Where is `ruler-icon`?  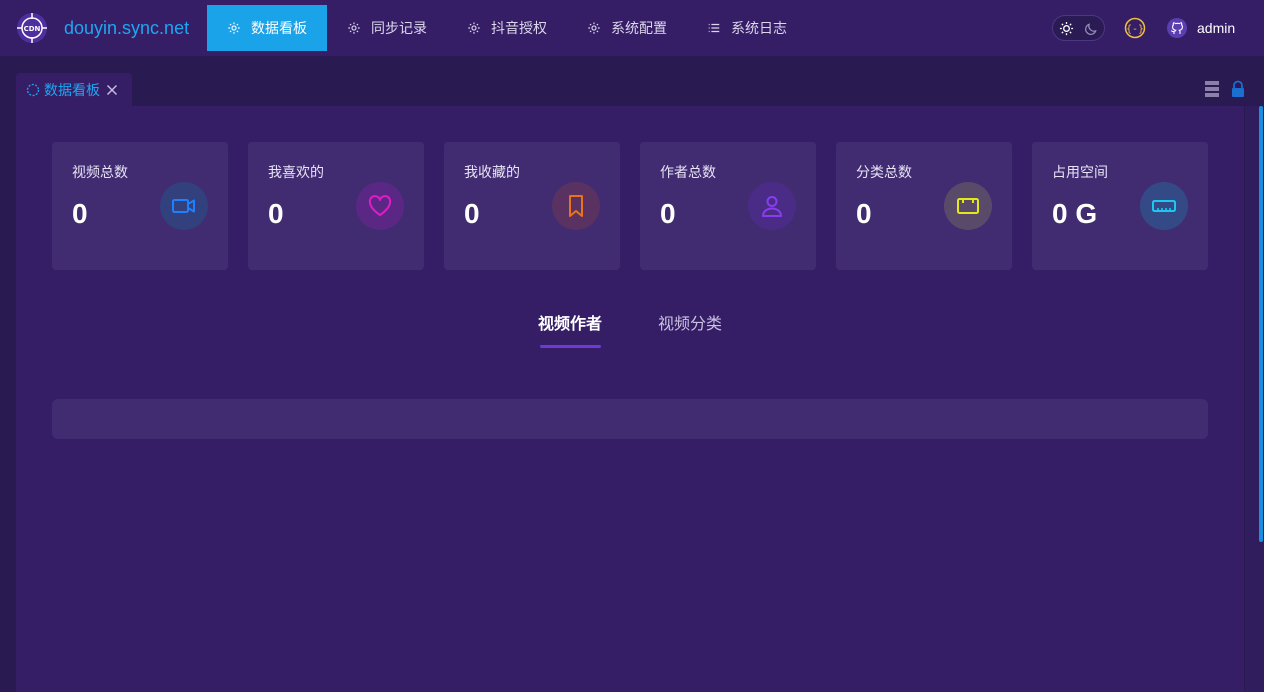 ruler-icon is located at coordinates (1164, 206).